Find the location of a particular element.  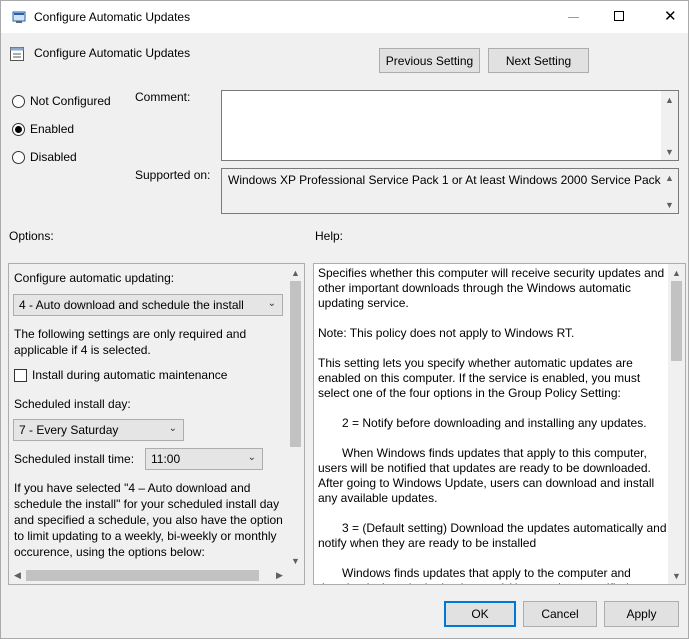

options-hscrollbar: ◀ ▶ is located at coordinates (148, 575).